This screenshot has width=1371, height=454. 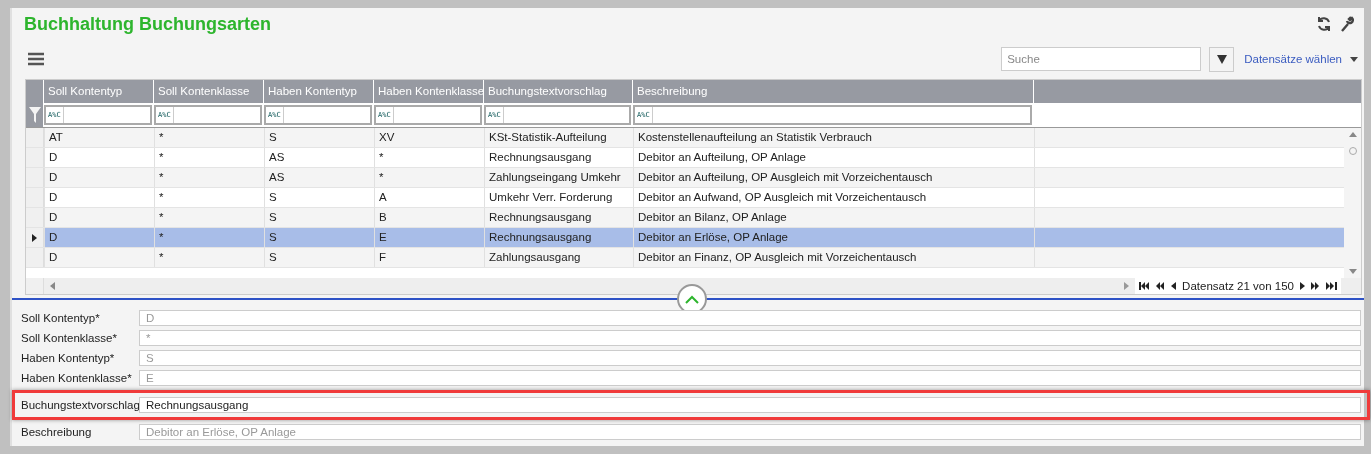 What do you see at coordinates (99, 137) in the screenshot?
I see `table-cell: AT` at bounding box center [99, 137].